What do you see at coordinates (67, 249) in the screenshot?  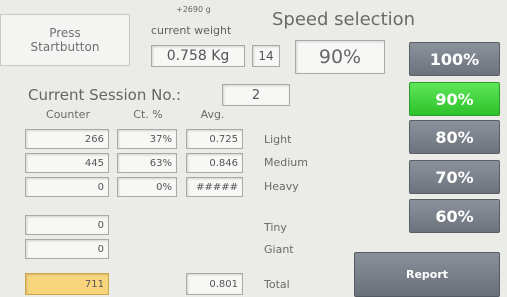 I see `giant-counter: 0` at bounding box center [67, 249].